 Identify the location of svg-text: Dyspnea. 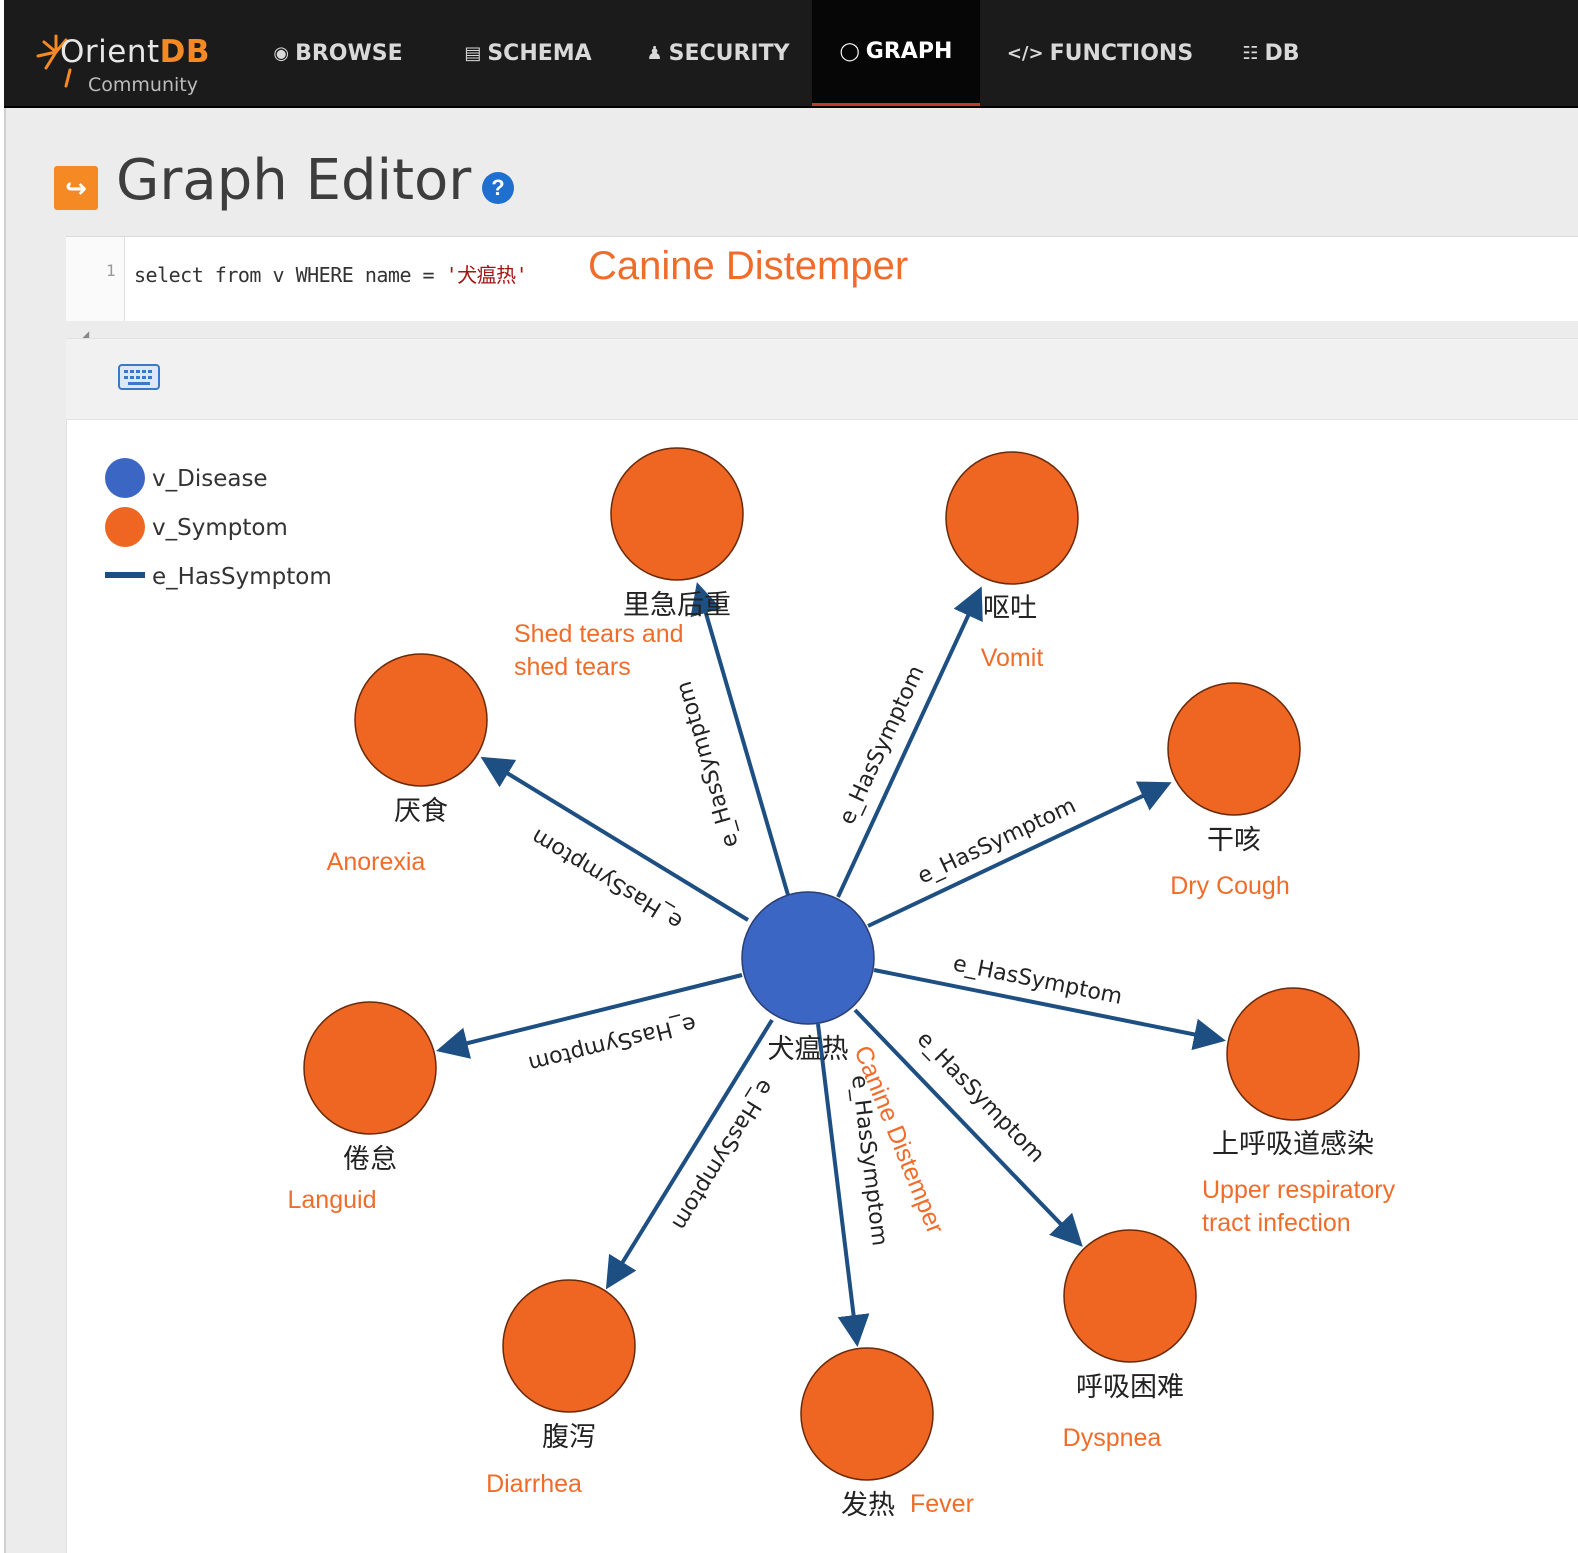
(1112, 1438).